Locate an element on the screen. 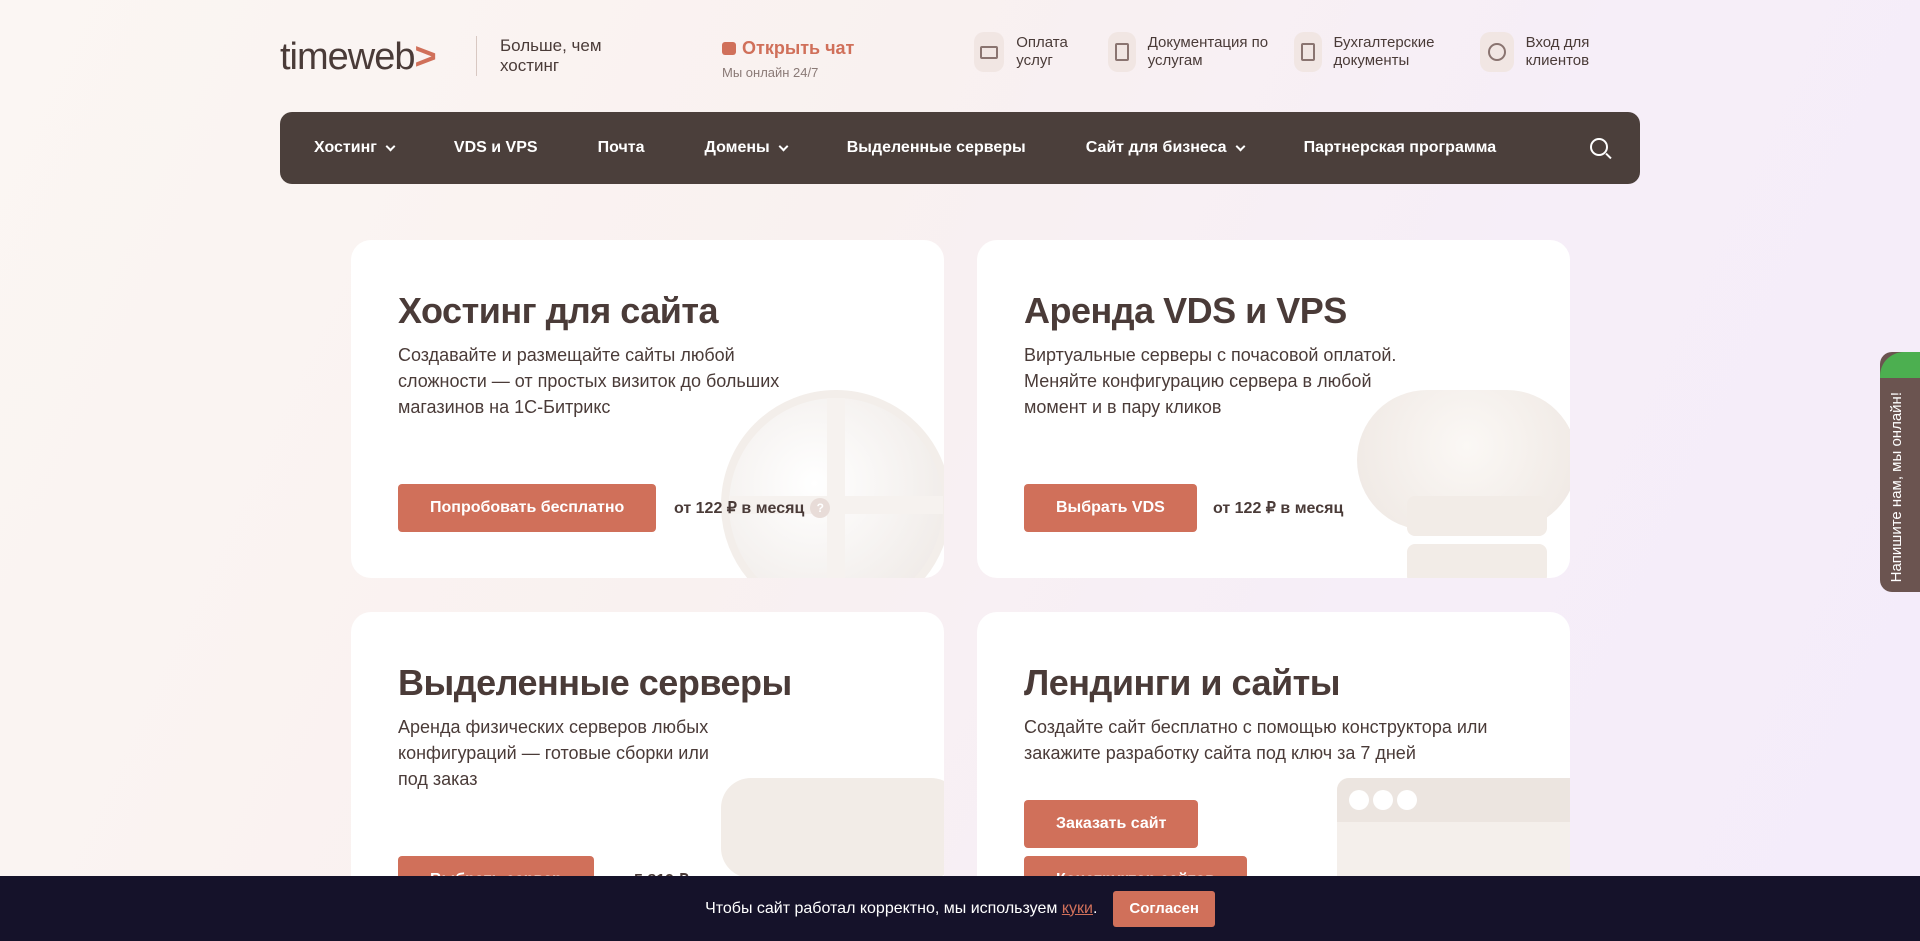  chat-bubble-icon is located at coordinates (729, 48).